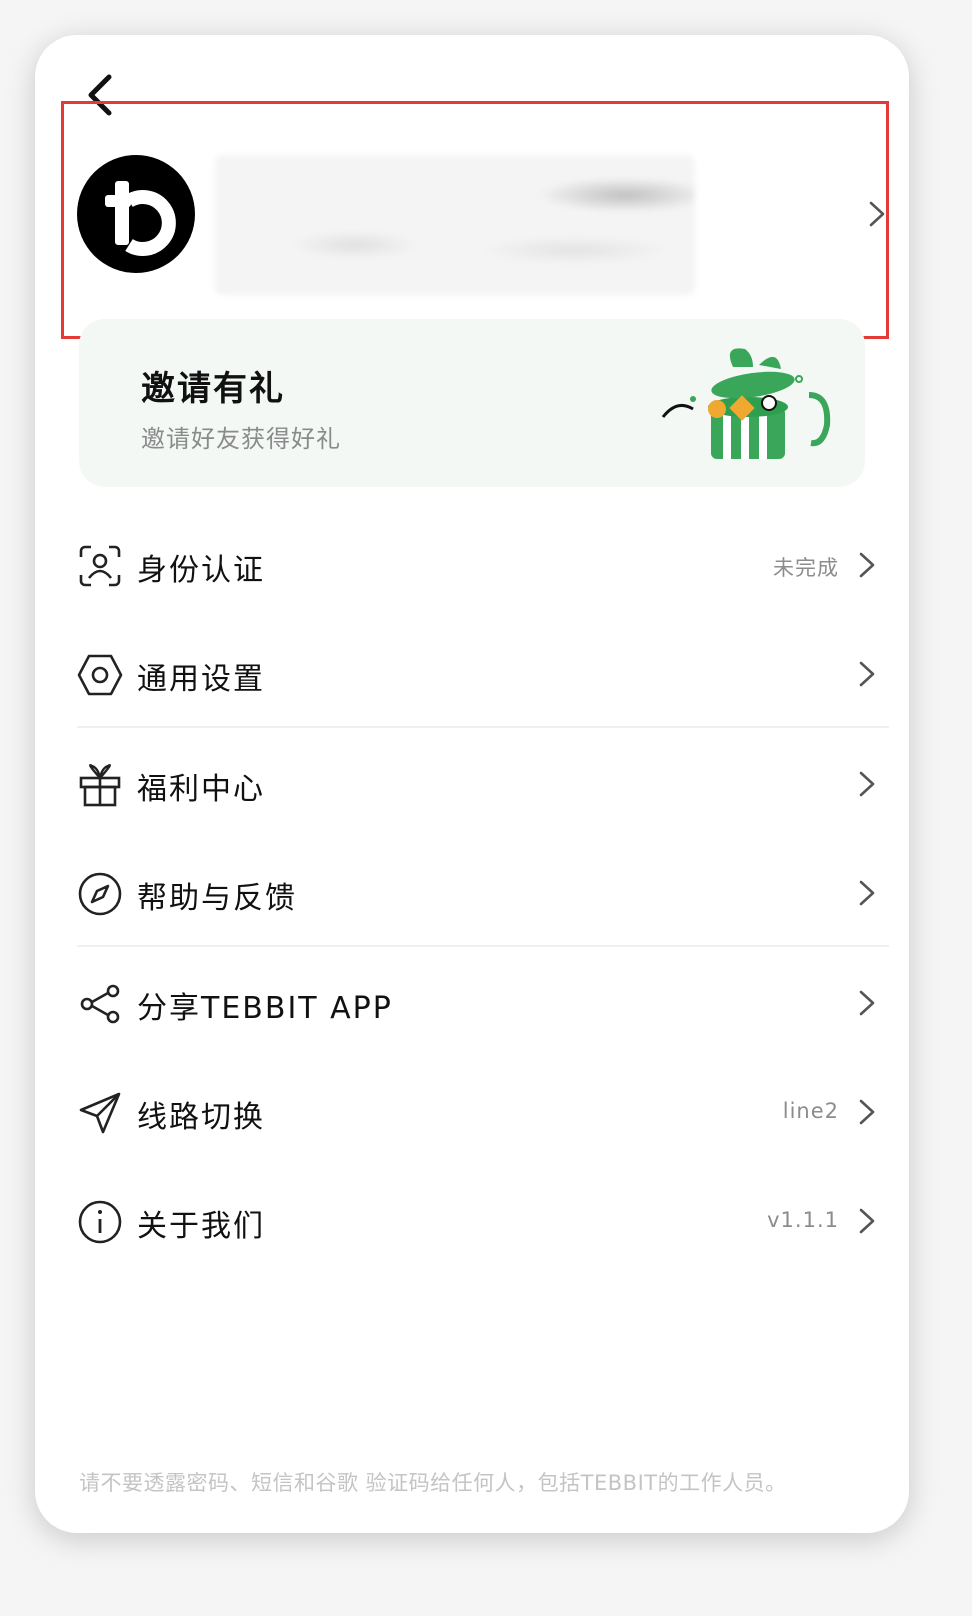 The width and height of the screenshot is (972, 1616). I want to click on menu-item-label: 通用设置, so click(201, 679).